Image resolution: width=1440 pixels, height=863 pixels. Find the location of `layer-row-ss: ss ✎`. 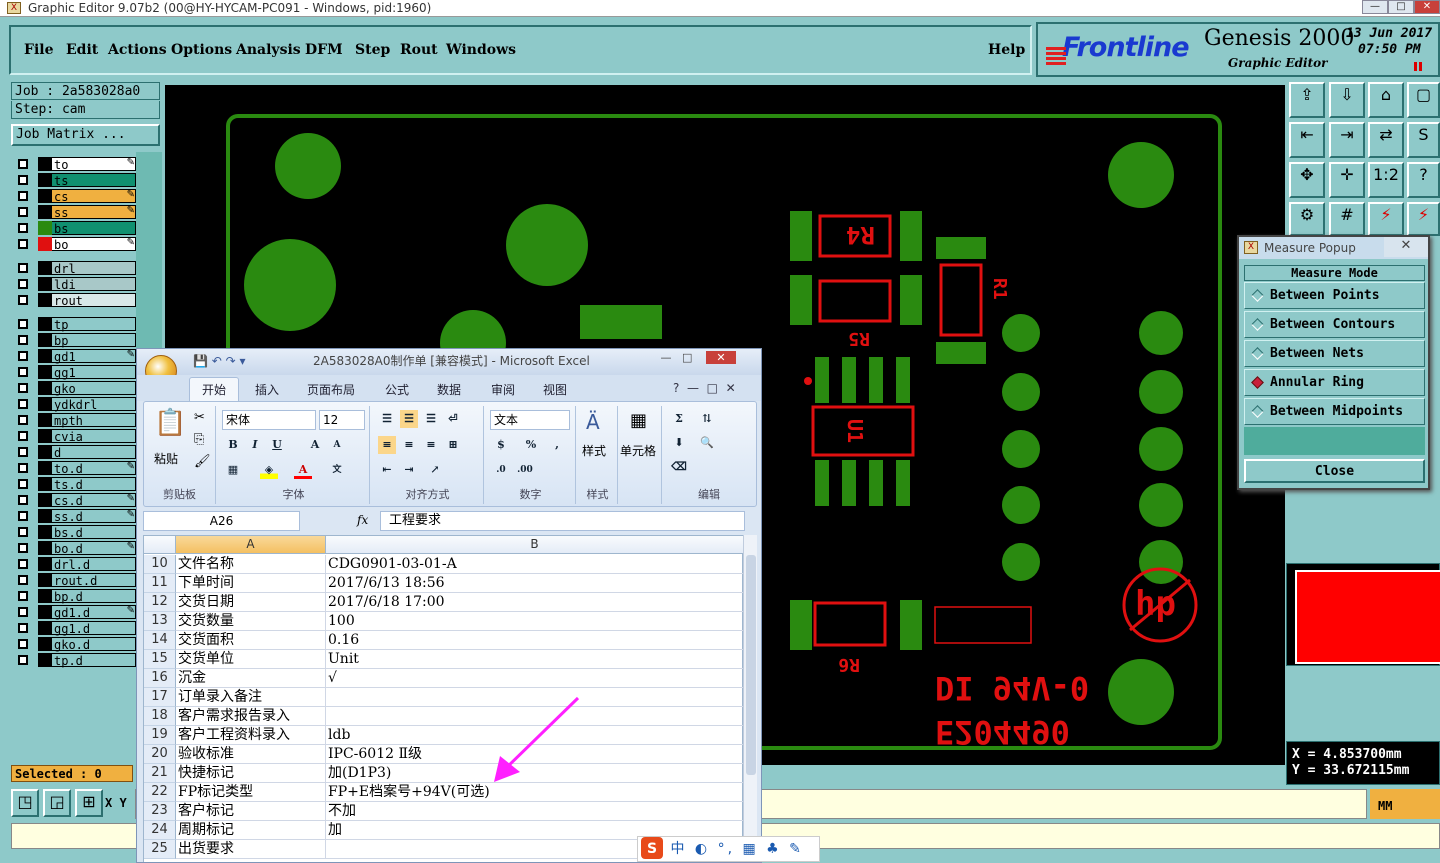

layer-row-ss: ss ✎ is located at coordinates (76, 212).